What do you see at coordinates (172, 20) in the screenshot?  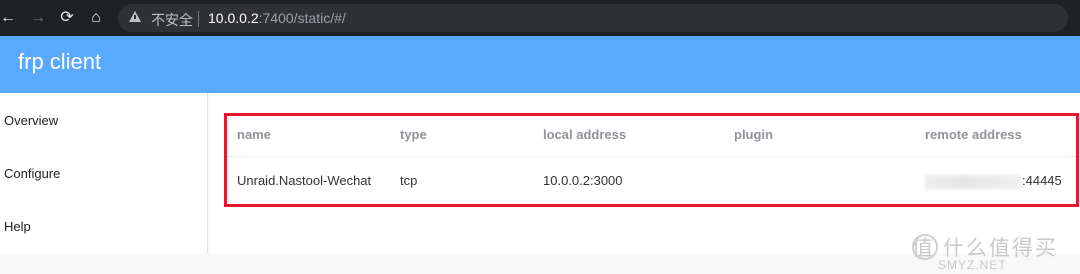 I see `insecure-label: 不安全` at bounding box center [172, 20].